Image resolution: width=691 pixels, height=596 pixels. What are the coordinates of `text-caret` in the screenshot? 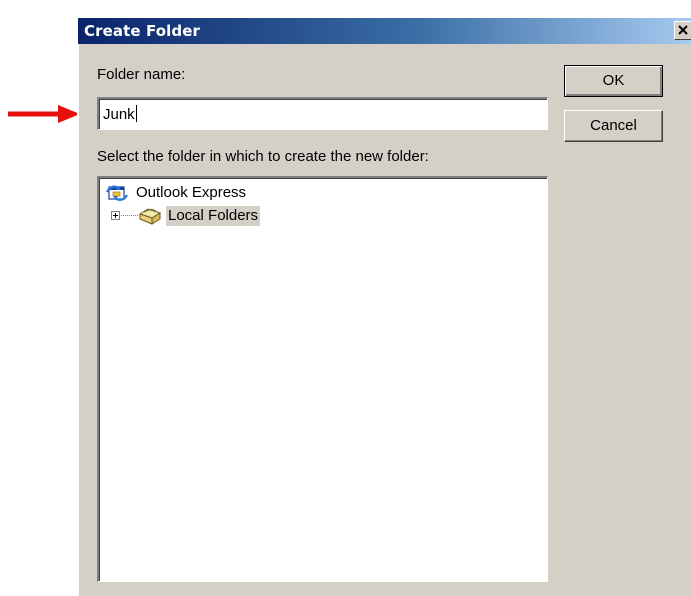 It's located at (136, 113).